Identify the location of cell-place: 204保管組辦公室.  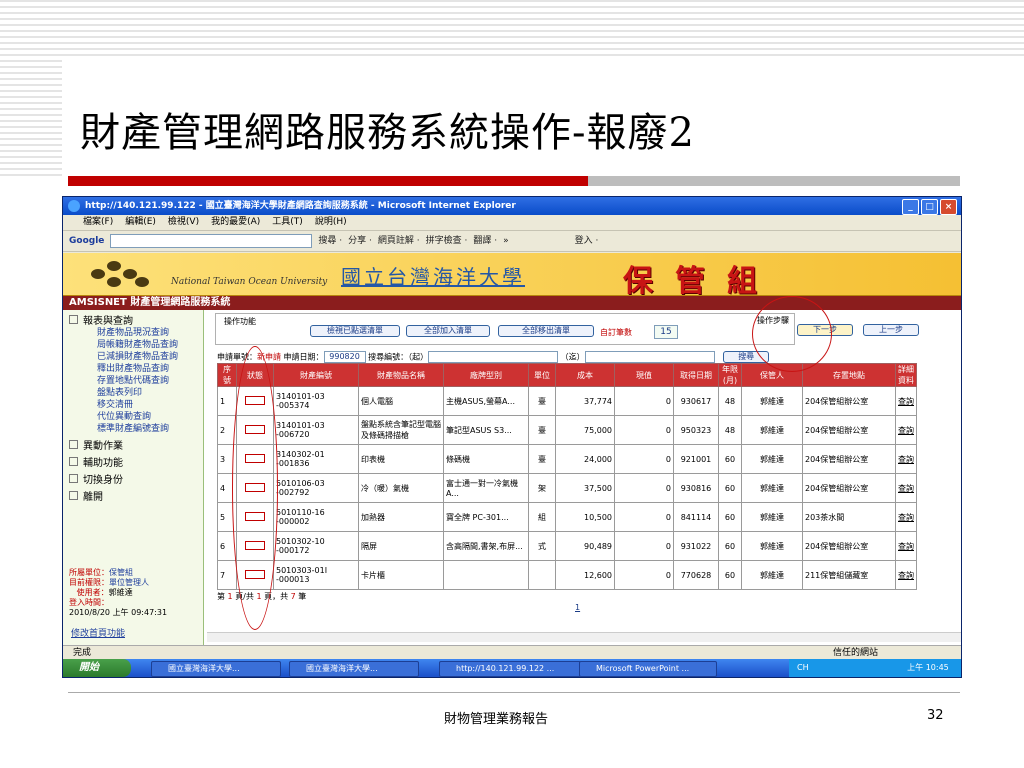
(849, 488).